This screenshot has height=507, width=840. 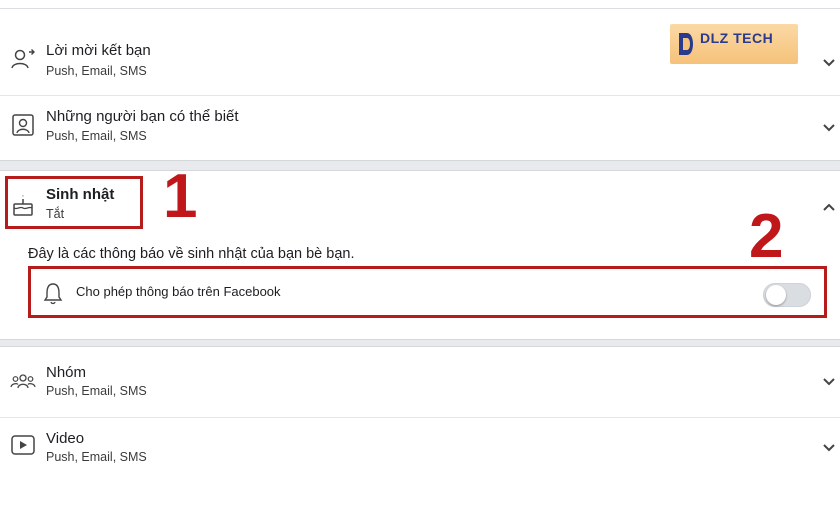 I want to click on group-icon, so click(x=23, y=381).